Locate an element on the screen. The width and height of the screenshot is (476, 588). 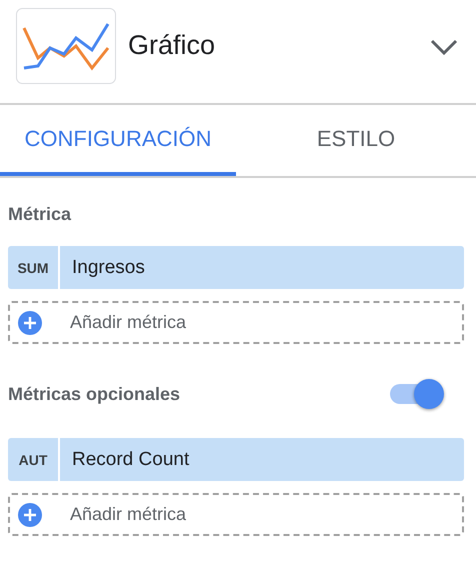
chart-title: Gráfico is located at coordinates (172, 45).